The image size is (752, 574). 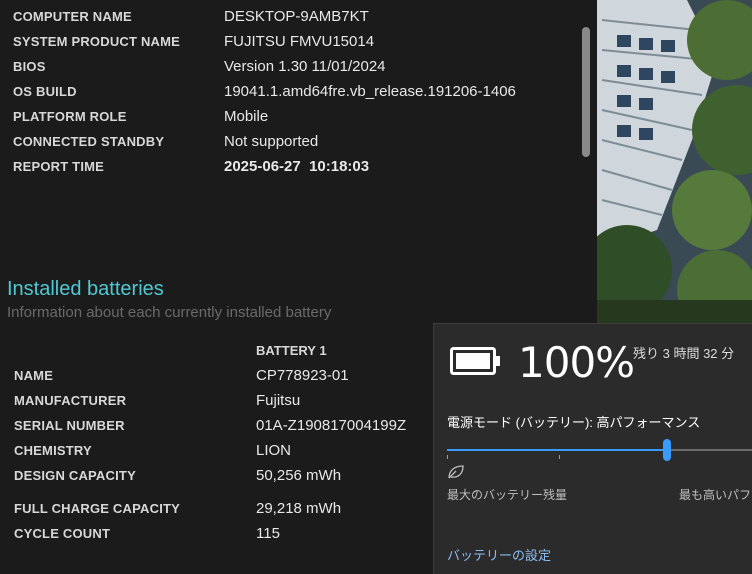 What do you see at coordinates (45, 91) in the screenshot?
I see `info-label: OS BUILD` at bounding box center [45, 91].